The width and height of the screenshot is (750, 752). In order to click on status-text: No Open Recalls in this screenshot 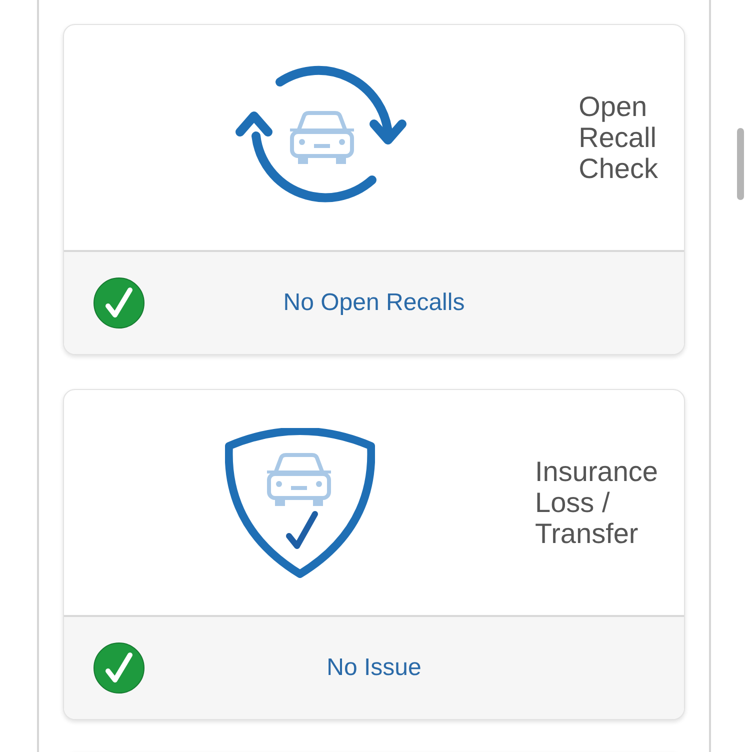, I will do `click(374, 302)`.